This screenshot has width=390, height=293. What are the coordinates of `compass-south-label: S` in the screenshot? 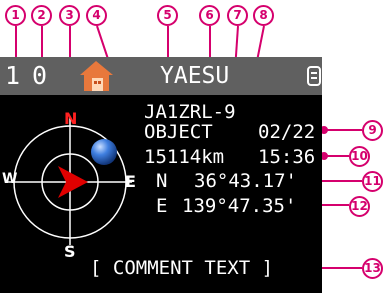 It's located at (70, 251).